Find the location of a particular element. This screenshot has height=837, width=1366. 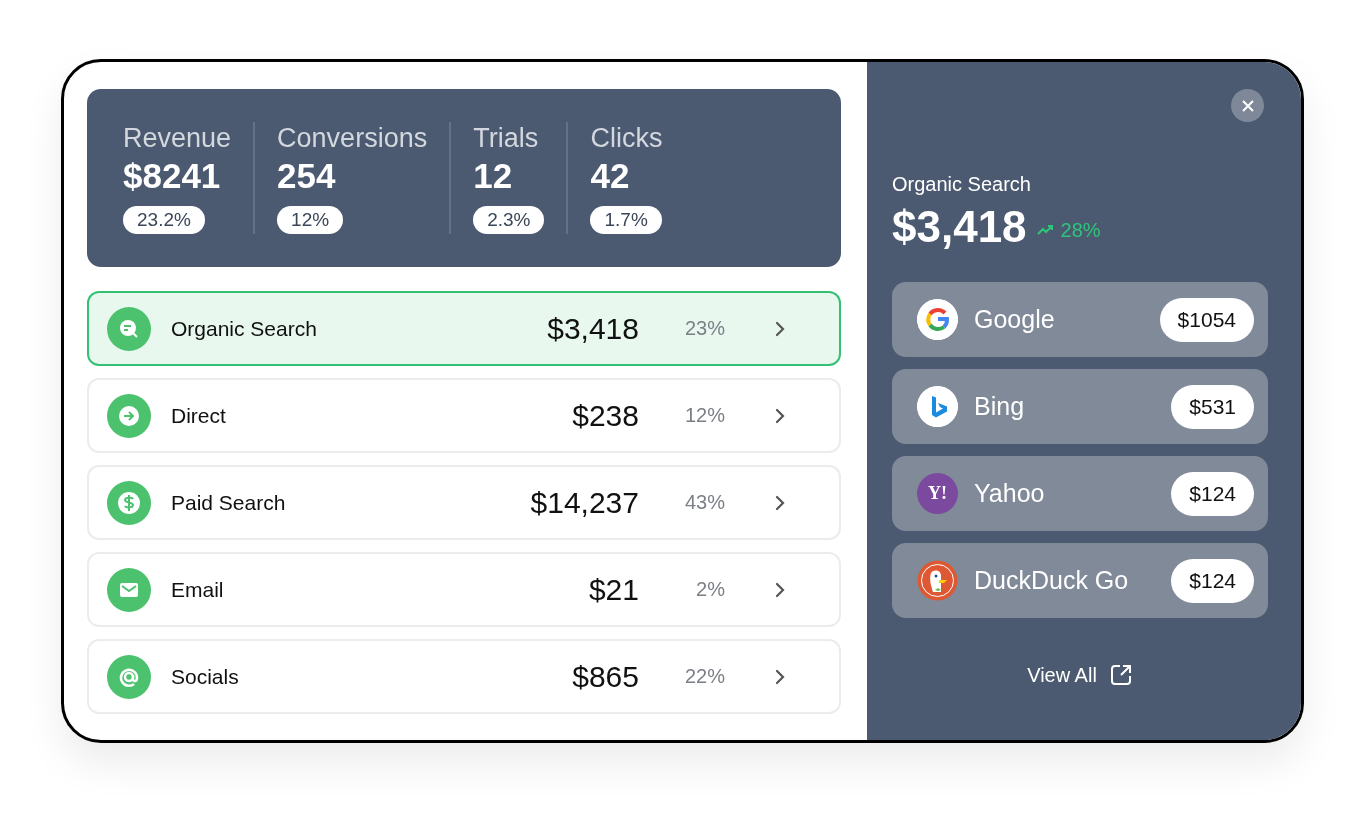

source-amount: $1054 is located at coordinates (1206, 319).